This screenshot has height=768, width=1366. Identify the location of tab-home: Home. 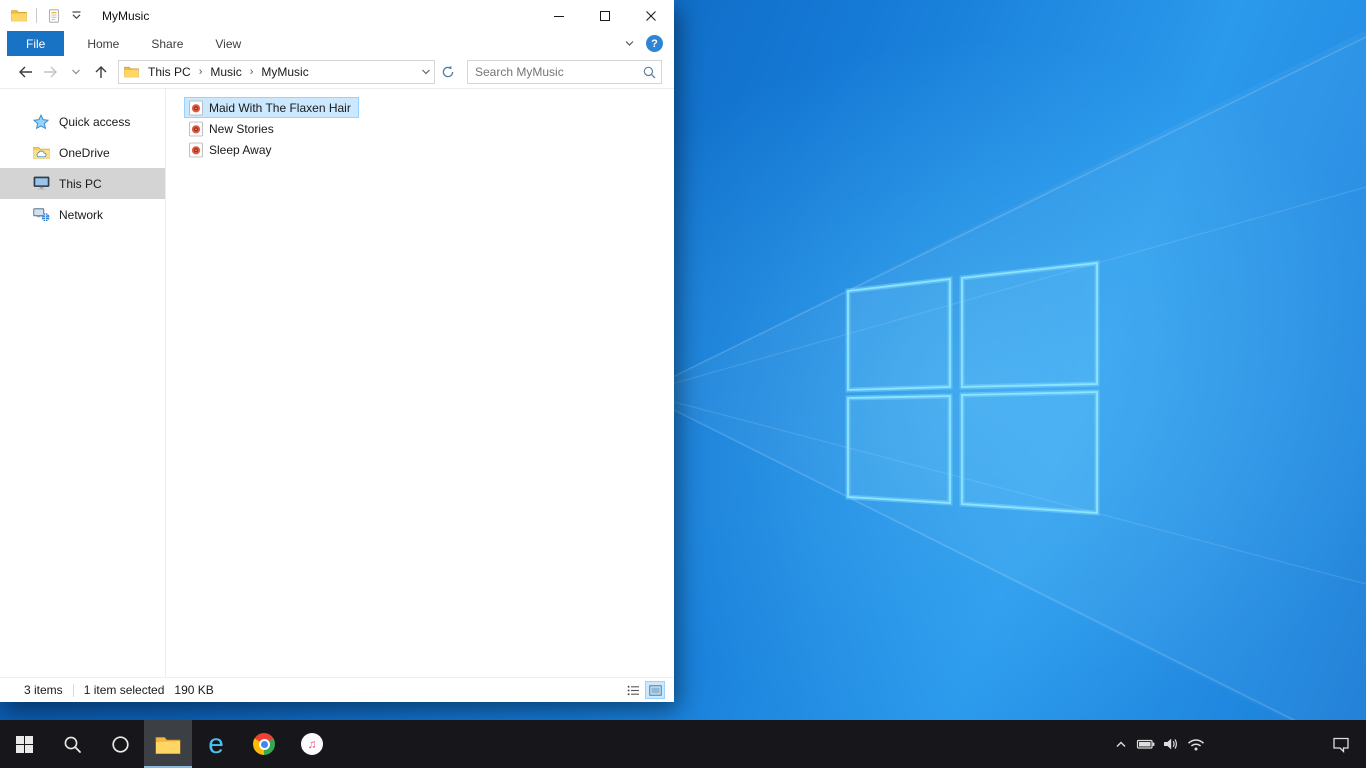
(103, 43).